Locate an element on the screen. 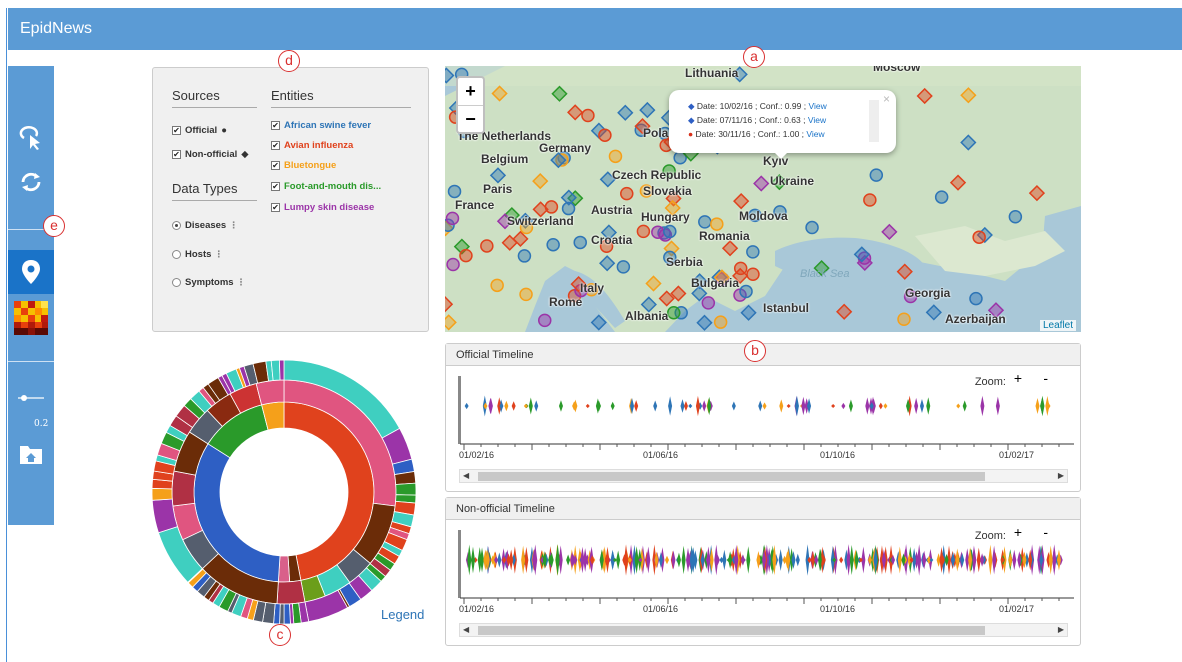  refresh-button is located at coordinates (31, 182).